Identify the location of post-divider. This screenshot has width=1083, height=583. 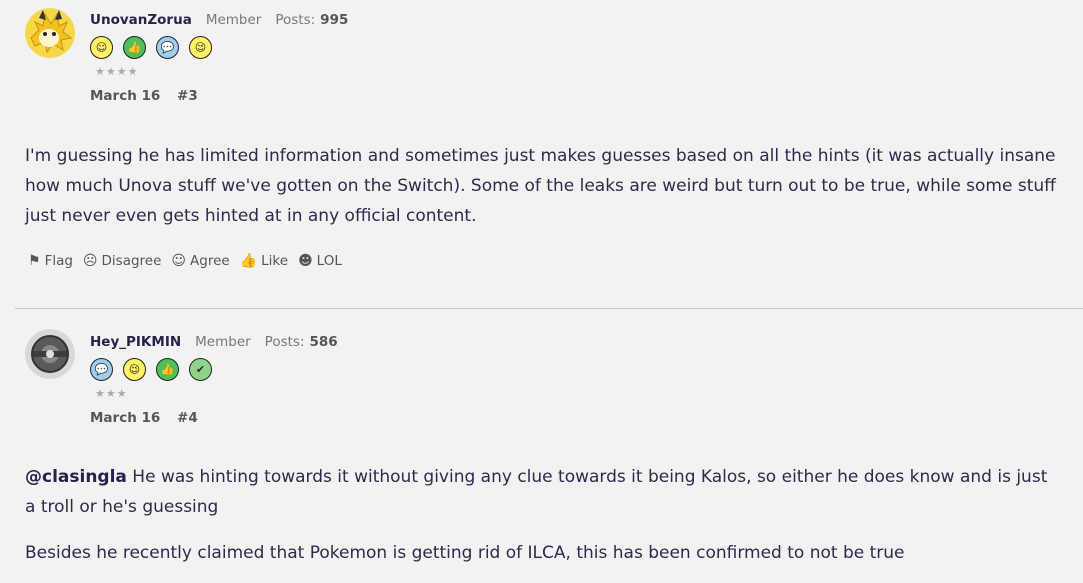
(549, 308).